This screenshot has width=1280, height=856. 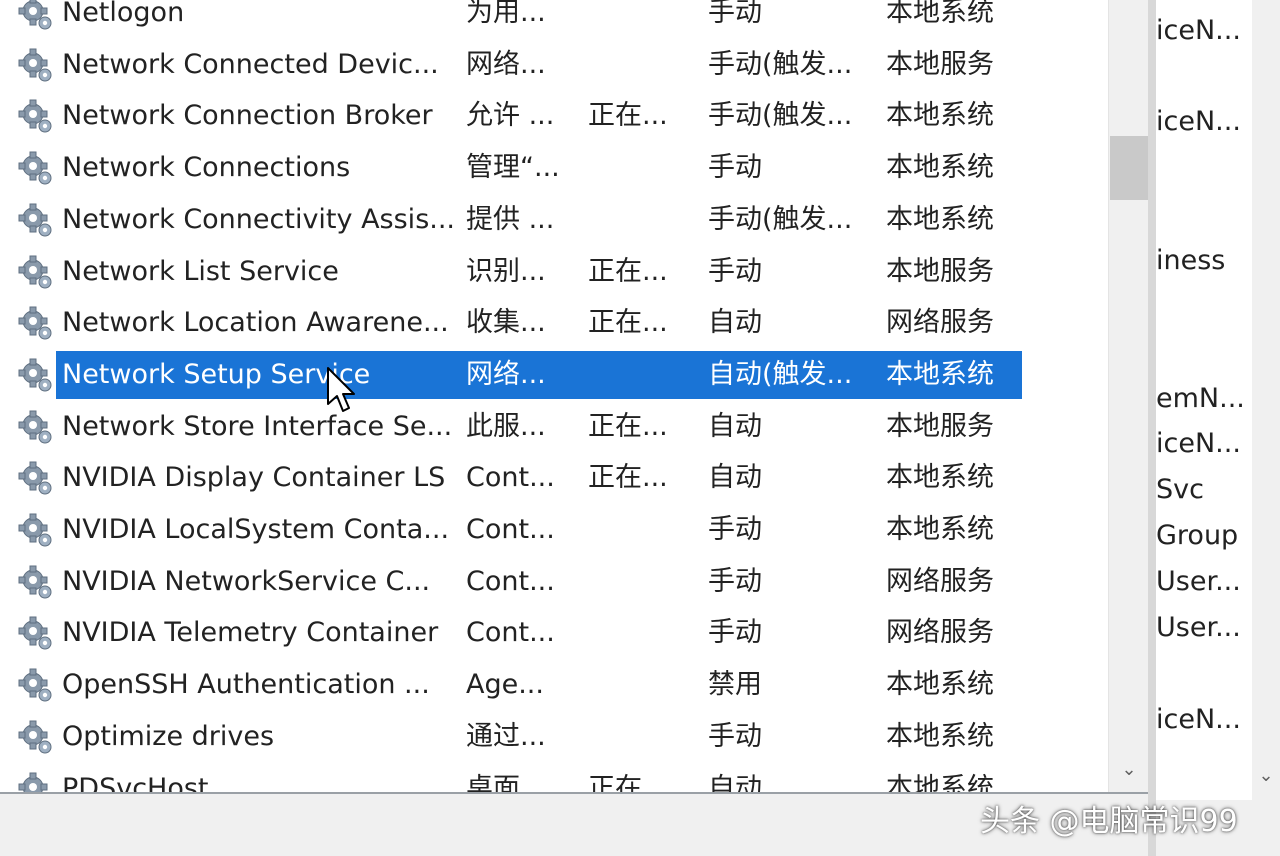 I want to click on list-scrollbar: ⌄, so click(x=1128, y=396).